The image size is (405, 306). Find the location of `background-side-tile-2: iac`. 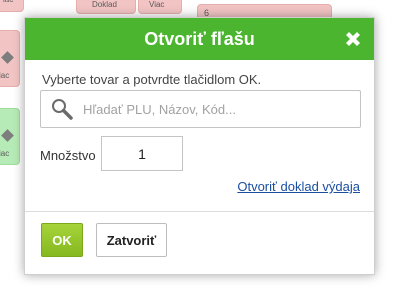

background-side-tile-2: iac is located at coordinates (10, 136).